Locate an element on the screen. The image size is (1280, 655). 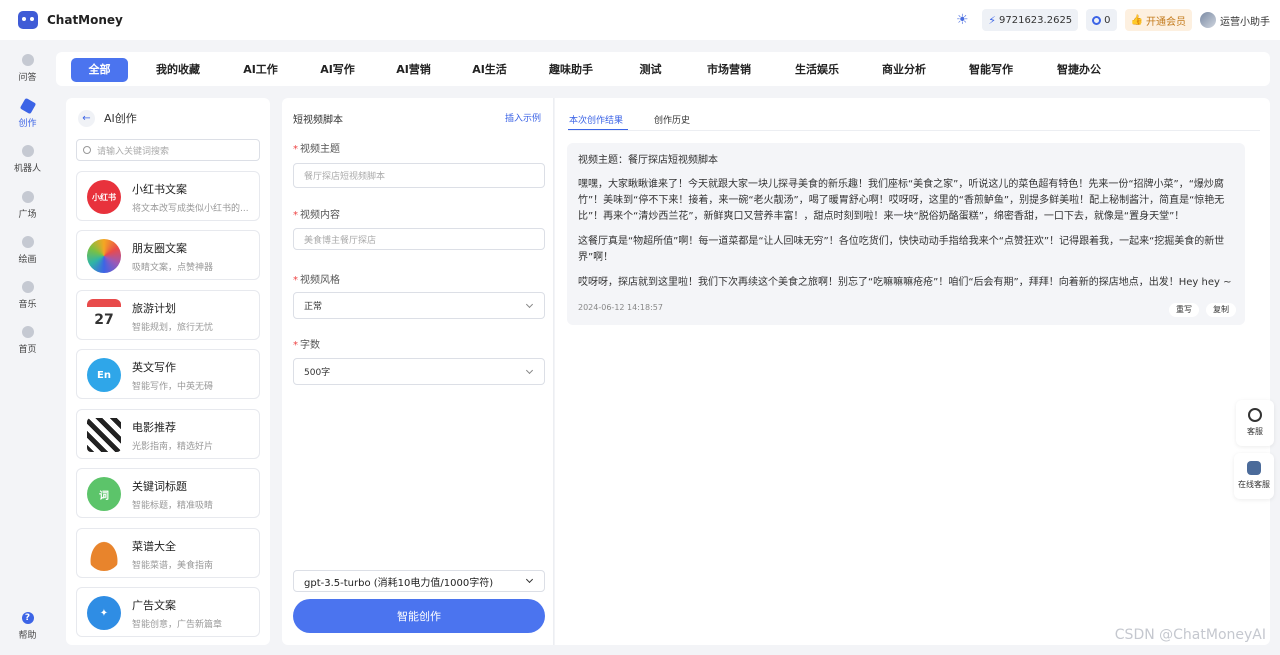
user-menu: 运营小助手 is located at coordinates (1235, 20).